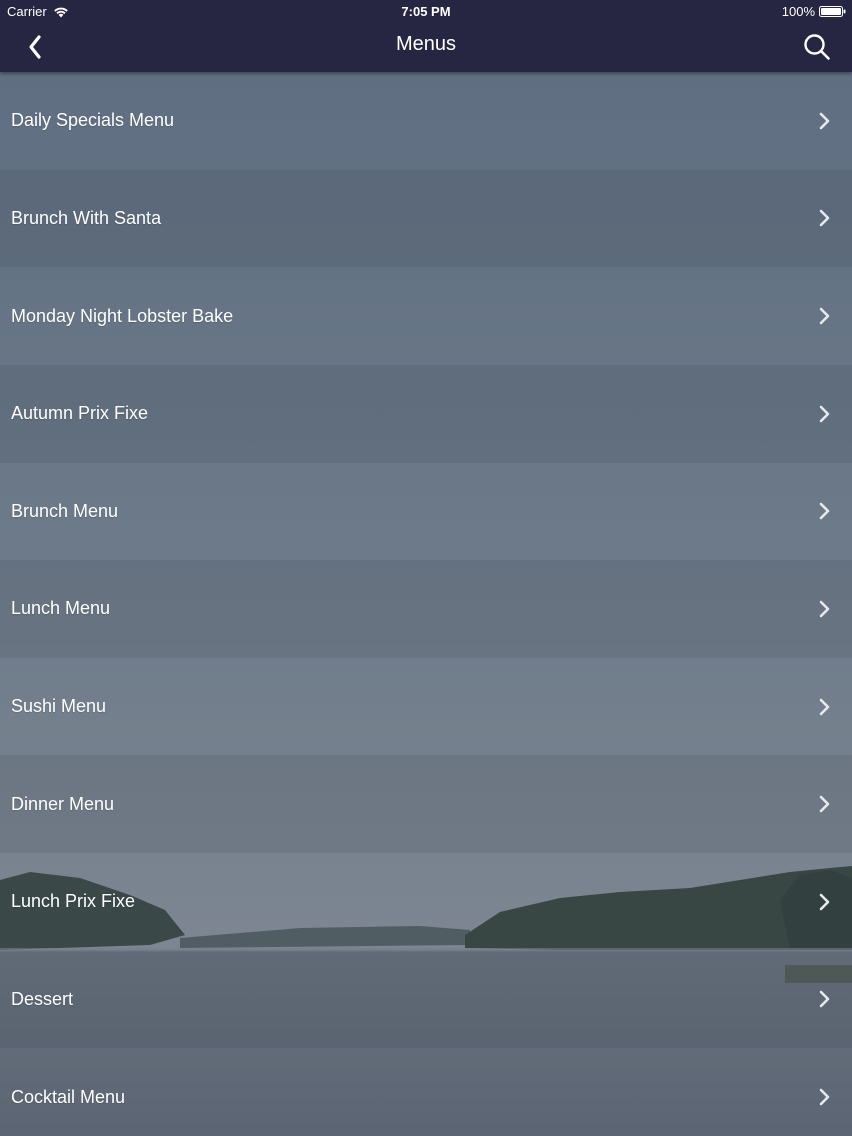 The image size is (852, 1136). I want to click on menu-item-label: Sushi Menu, so click(59, 706).